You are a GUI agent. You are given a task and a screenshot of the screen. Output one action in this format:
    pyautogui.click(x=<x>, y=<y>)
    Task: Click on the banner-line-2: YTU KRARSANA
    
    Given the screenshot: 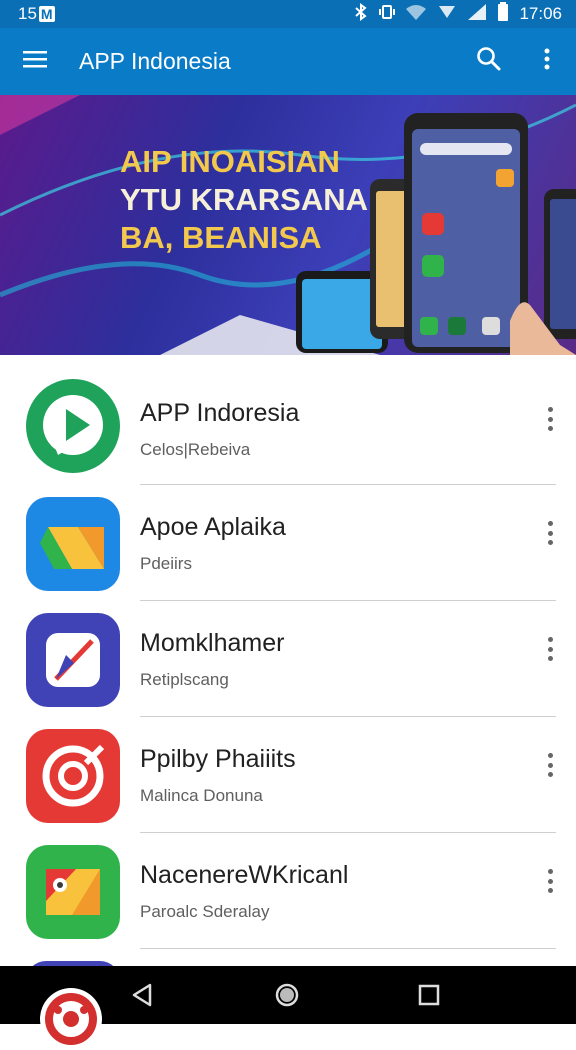 What is the action you would take?
    pyautogui.click(x=244, y=199)
    